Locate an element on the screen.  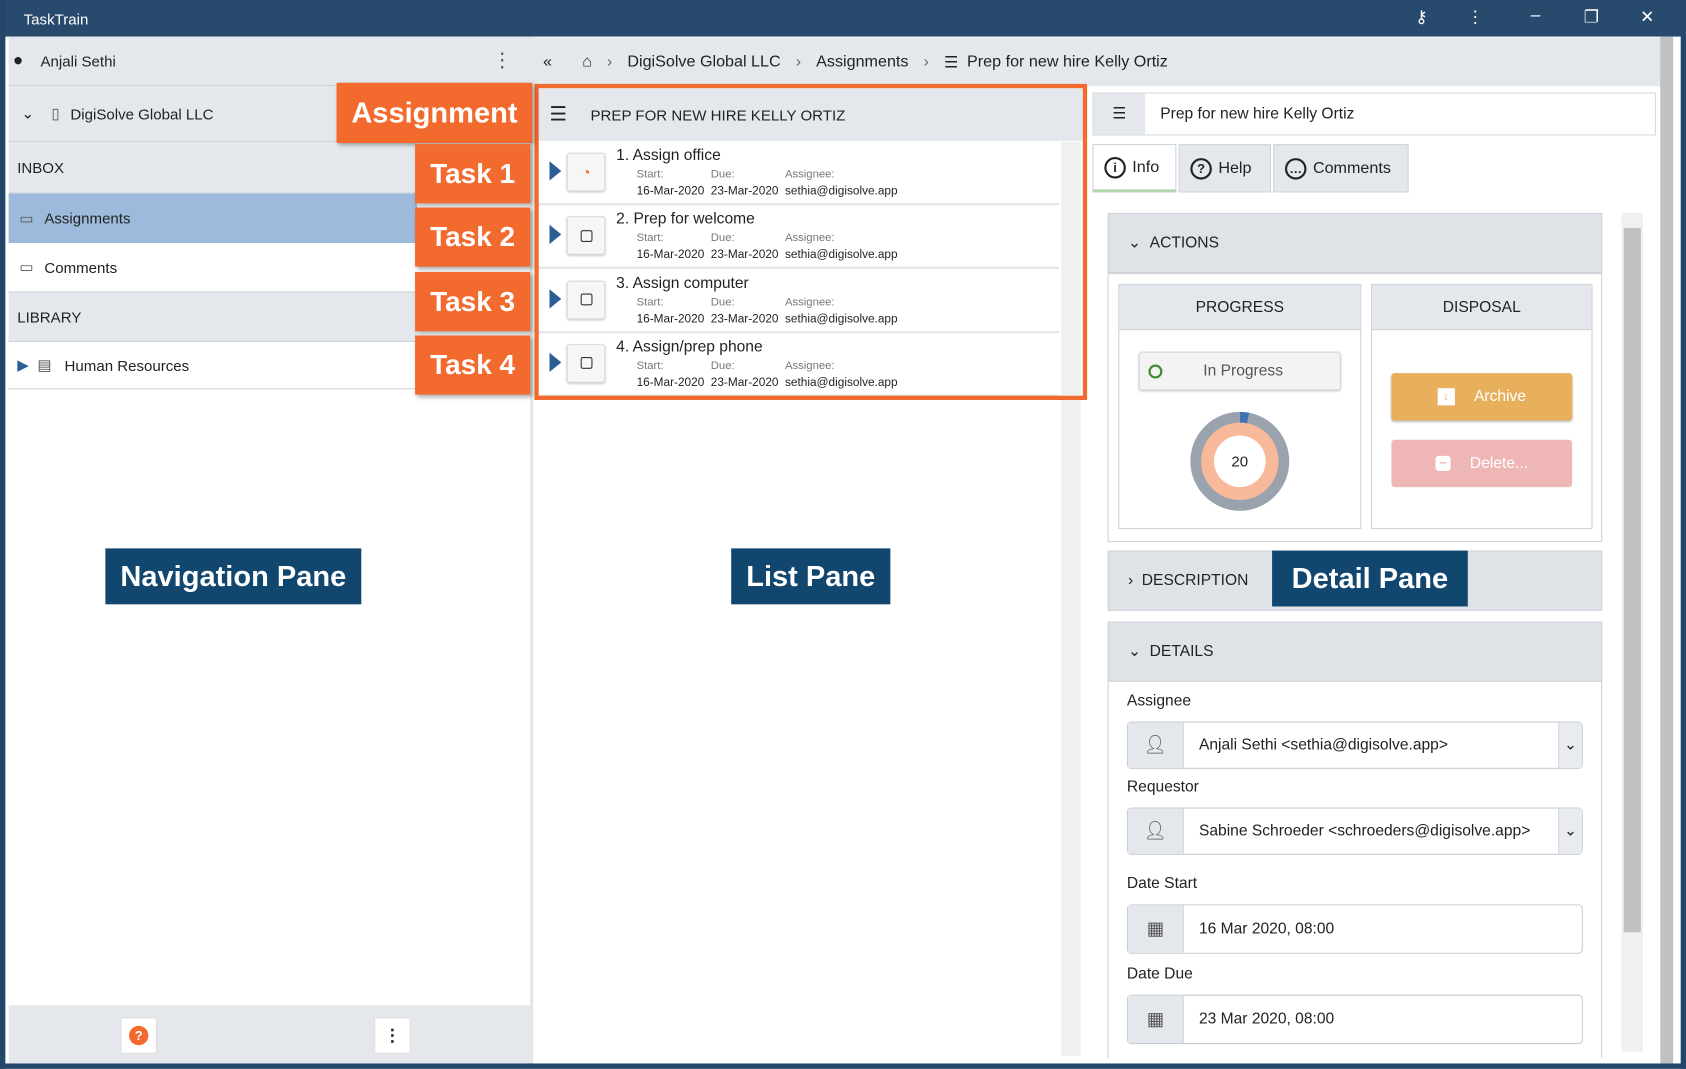
task-annotation: Task 3 is located at coordinates (473, 301).